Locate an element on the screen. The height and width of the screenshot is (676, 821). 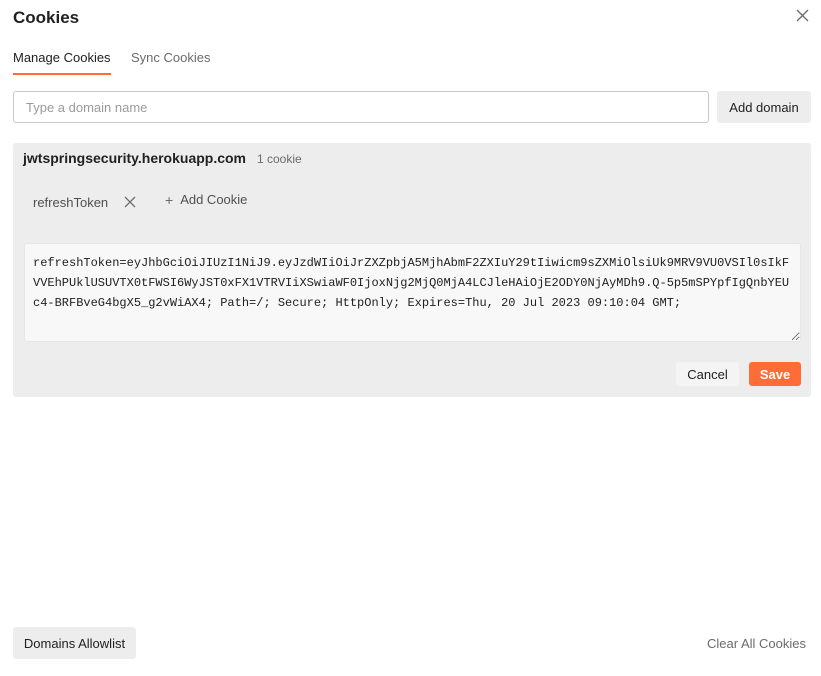
cancel-button: Cancel is located at coordinates (707, 374).